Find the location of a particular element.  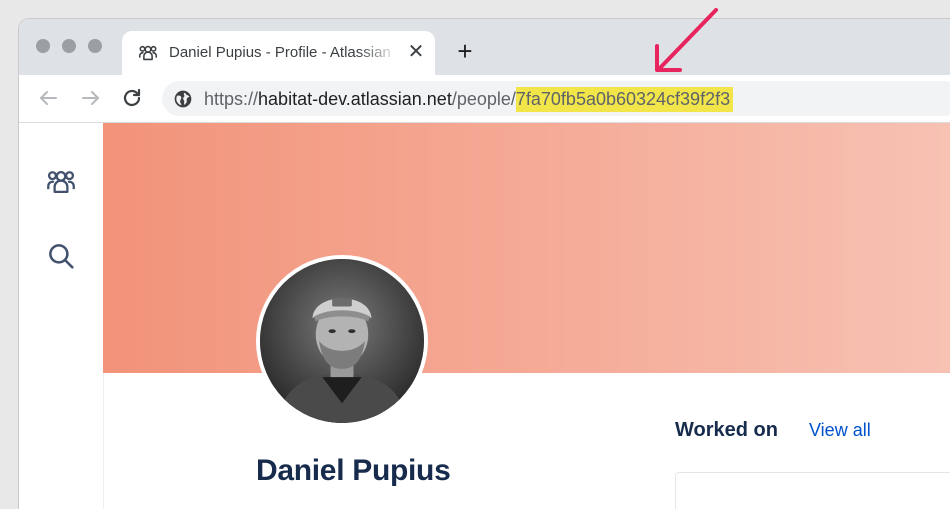

forward-arrow-icon is located at coordinates (91, 98).